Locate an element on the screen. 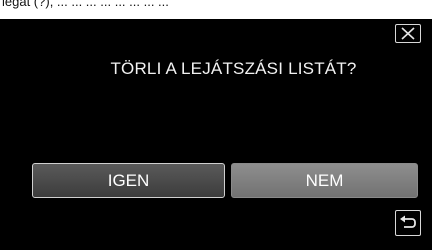  close-icon is located at coordinates (408, 33).